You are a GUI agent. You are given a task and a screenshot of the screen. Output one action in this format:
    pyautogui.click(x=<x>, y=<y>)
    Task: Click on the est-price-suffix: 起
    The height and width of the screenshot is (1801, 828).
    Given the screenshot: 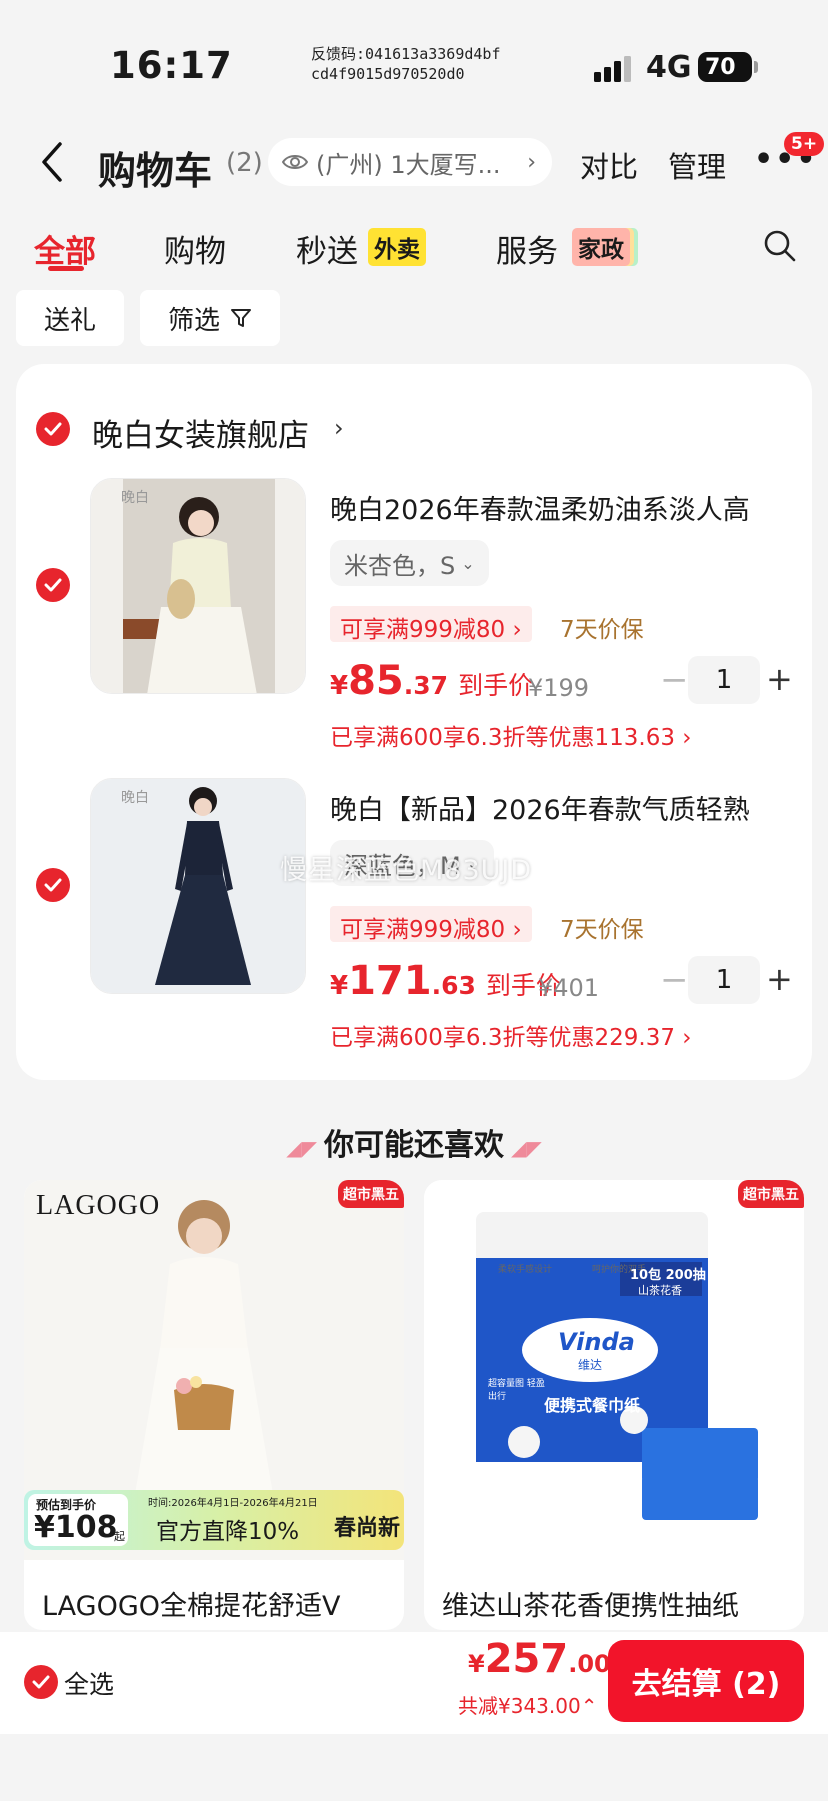 What is the action you would take?
    pyautogui.click(x=119, y=1536)
    